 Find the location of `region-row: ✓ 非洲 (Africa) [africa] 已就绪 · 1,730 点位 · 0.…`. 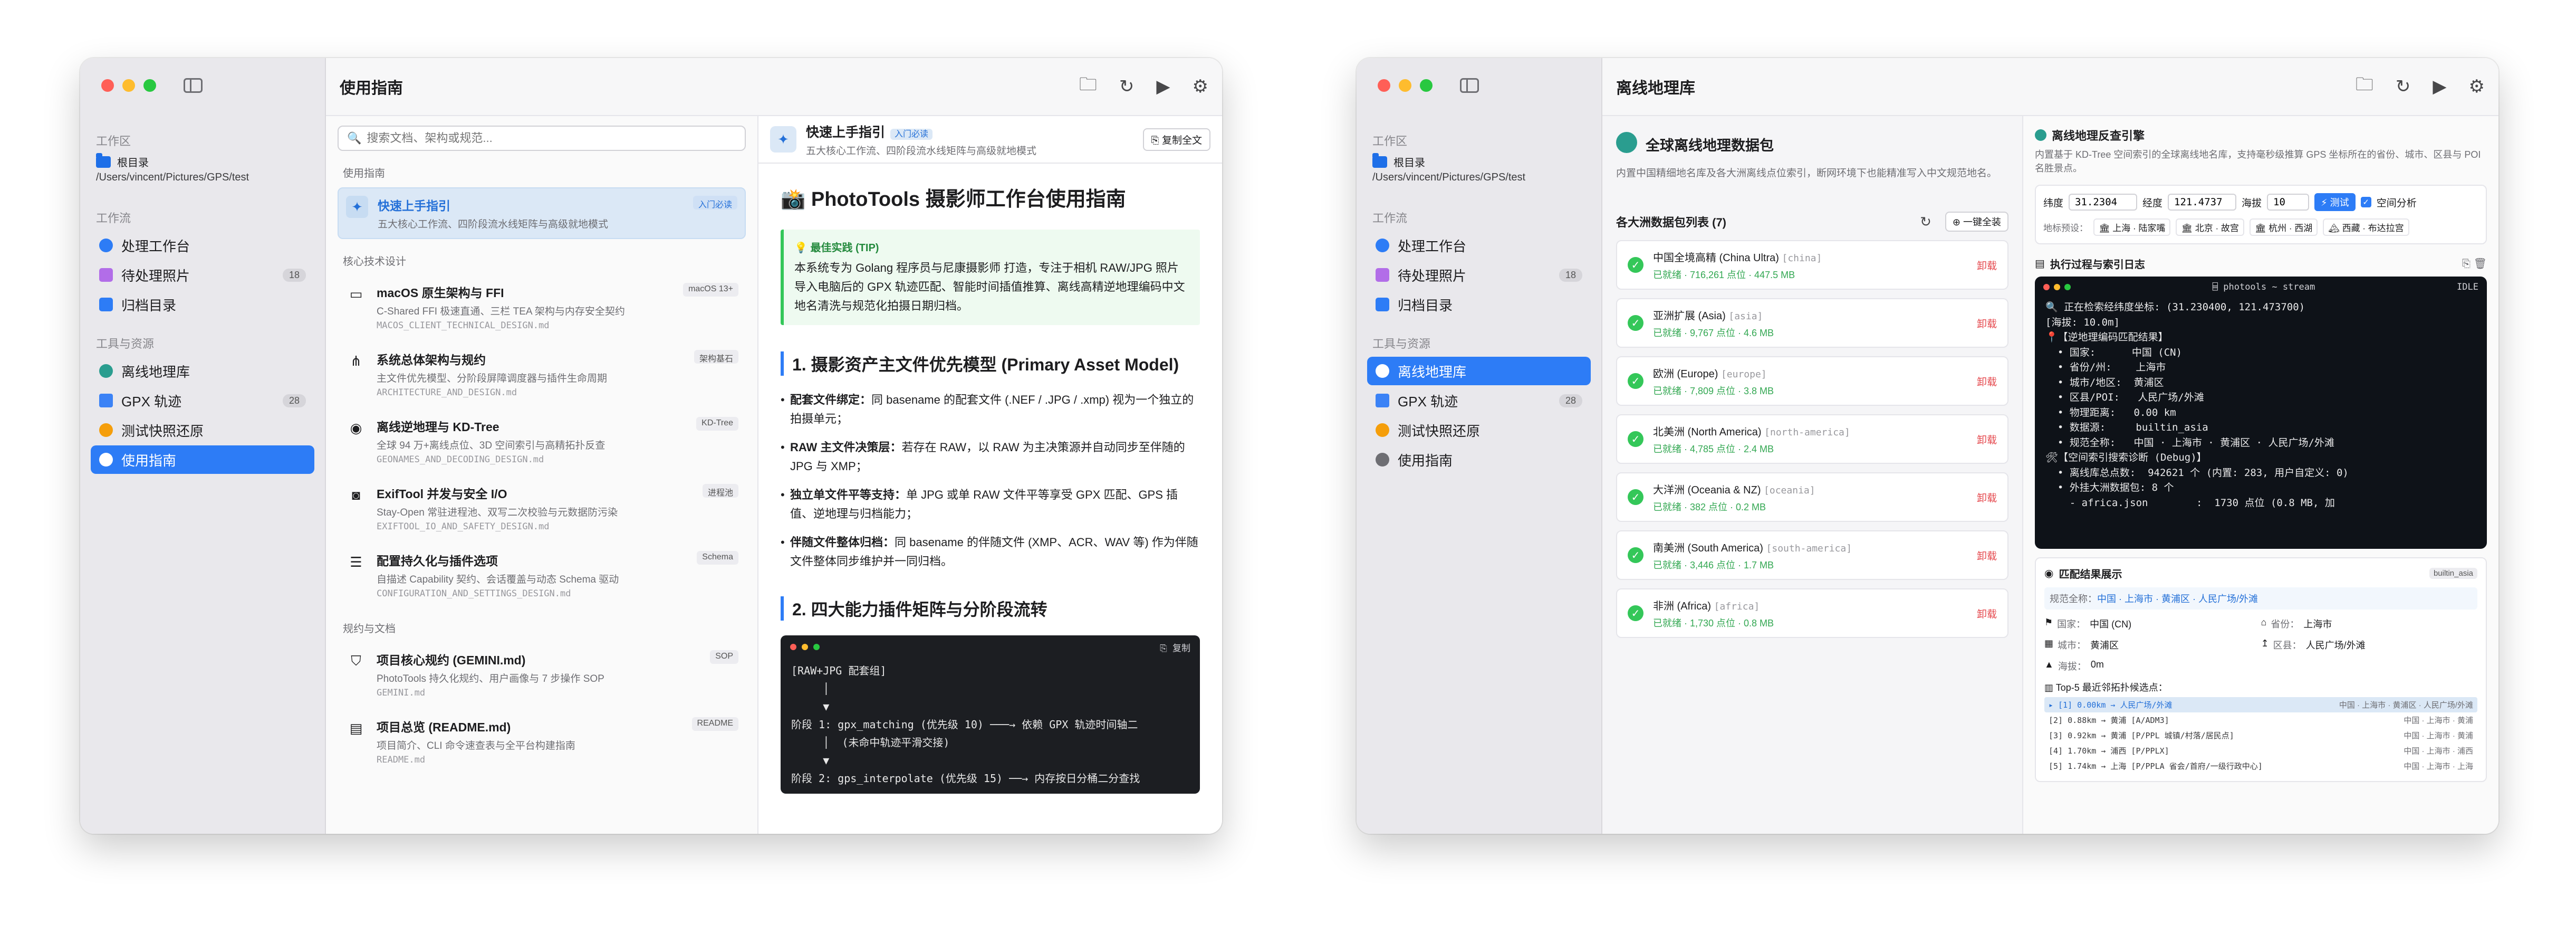

region-row: ✓ 非洲 (Africa) [africa] 已就绪 · 1,730 点位 · 0.… is located at coordinates (1812, 613).